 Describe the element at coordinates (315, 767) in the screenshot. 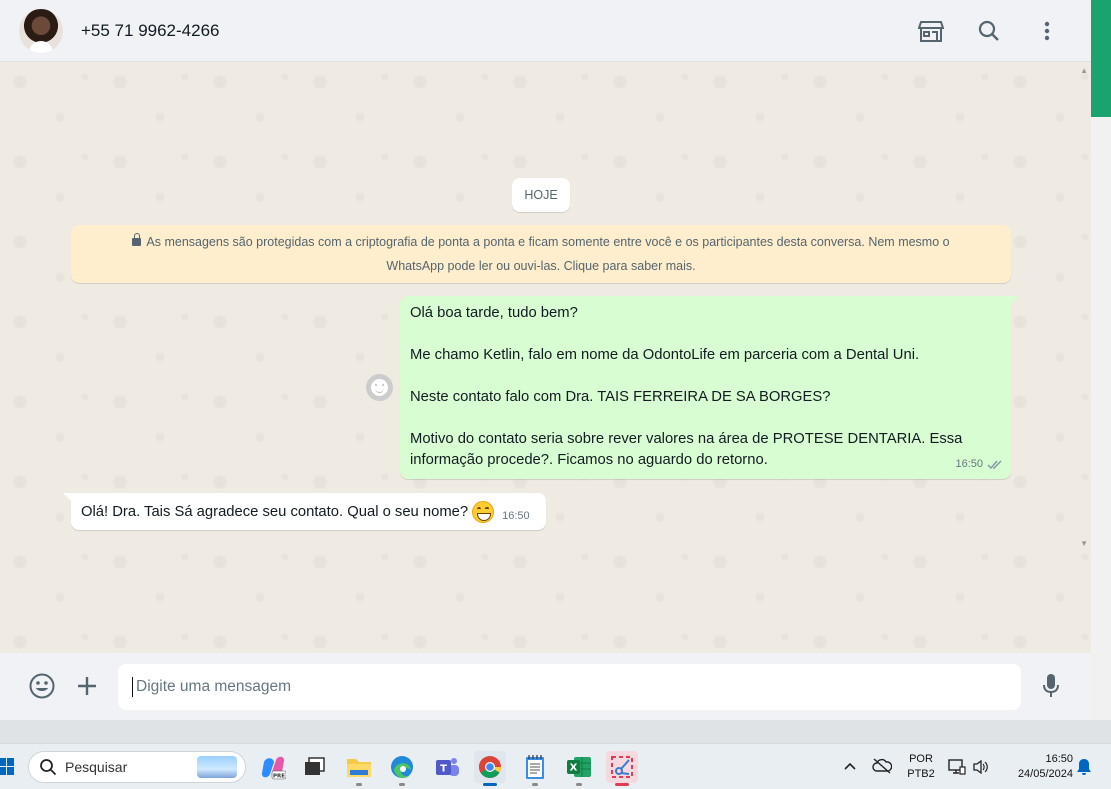

I see `task-view-icon` at that location.